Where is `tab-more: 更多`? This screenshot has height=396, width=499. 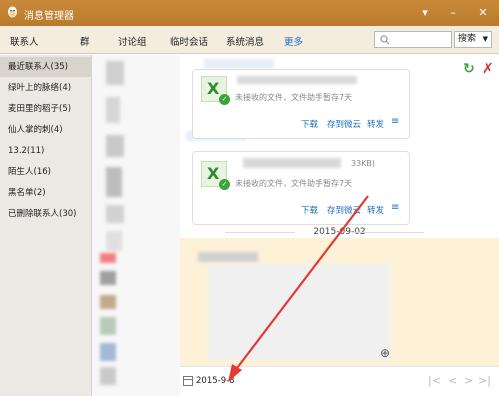 tab-more: 更多 is located at coordinates (293, 41).